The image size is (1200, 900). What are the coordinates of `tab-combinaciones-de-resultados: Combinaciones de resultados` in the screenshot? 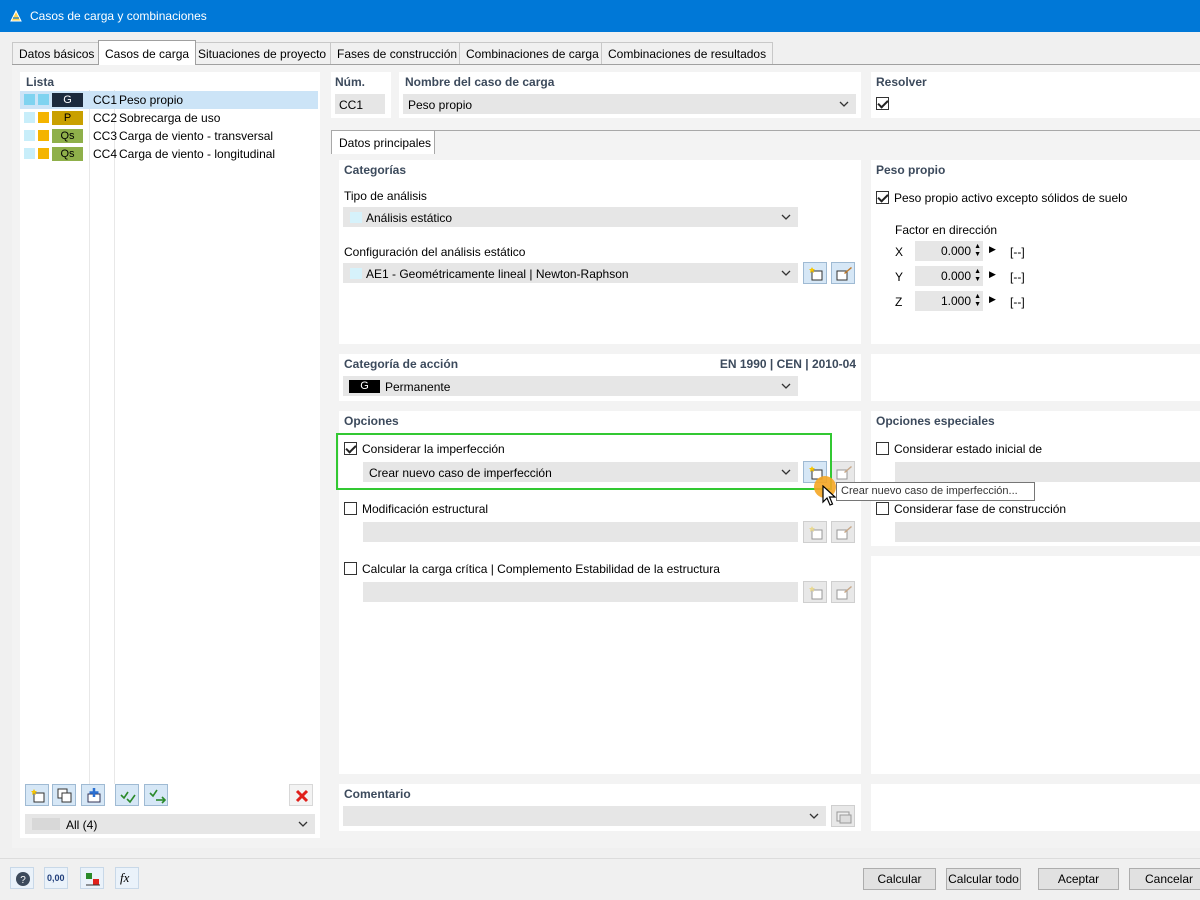 It's located at (687, 53).